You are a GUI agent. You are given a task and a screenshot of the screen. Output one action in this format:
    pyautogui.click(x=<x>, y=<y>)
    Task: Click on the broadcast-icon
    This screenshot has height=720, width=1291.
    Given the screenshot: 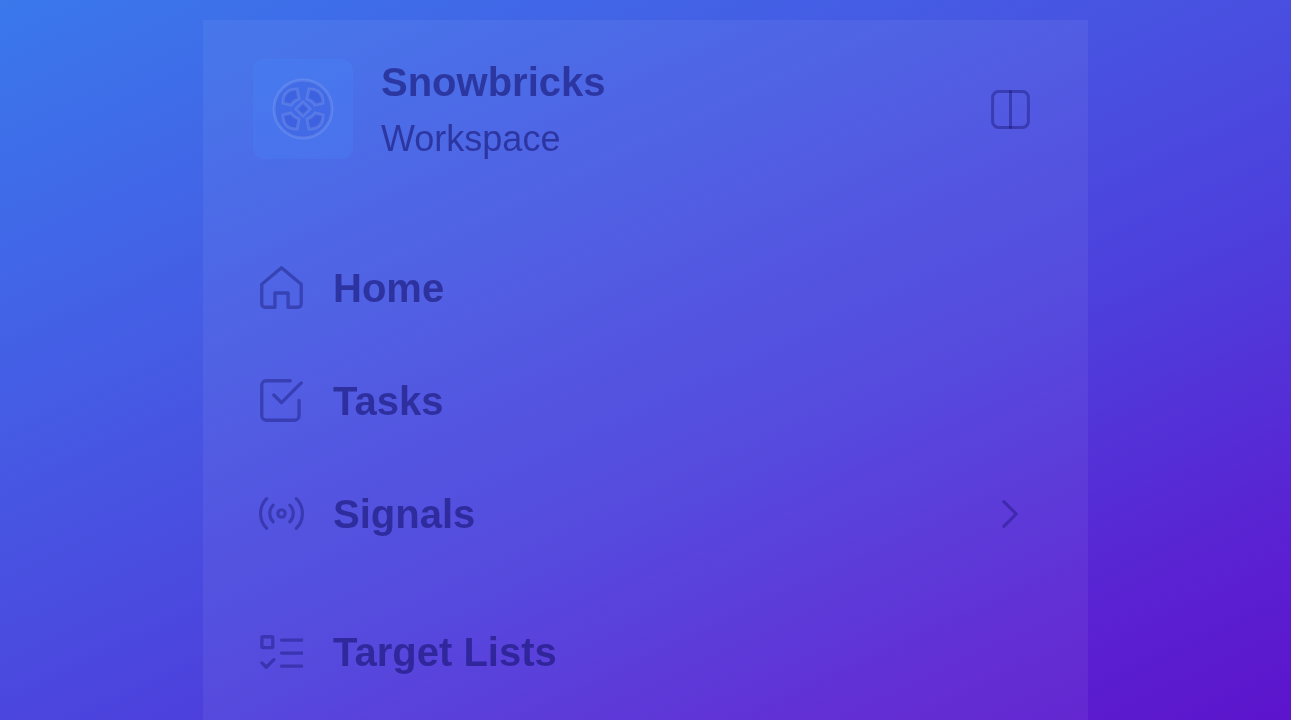 What is the action you would take?
    pyautogui.click(x=281, y=514)
    